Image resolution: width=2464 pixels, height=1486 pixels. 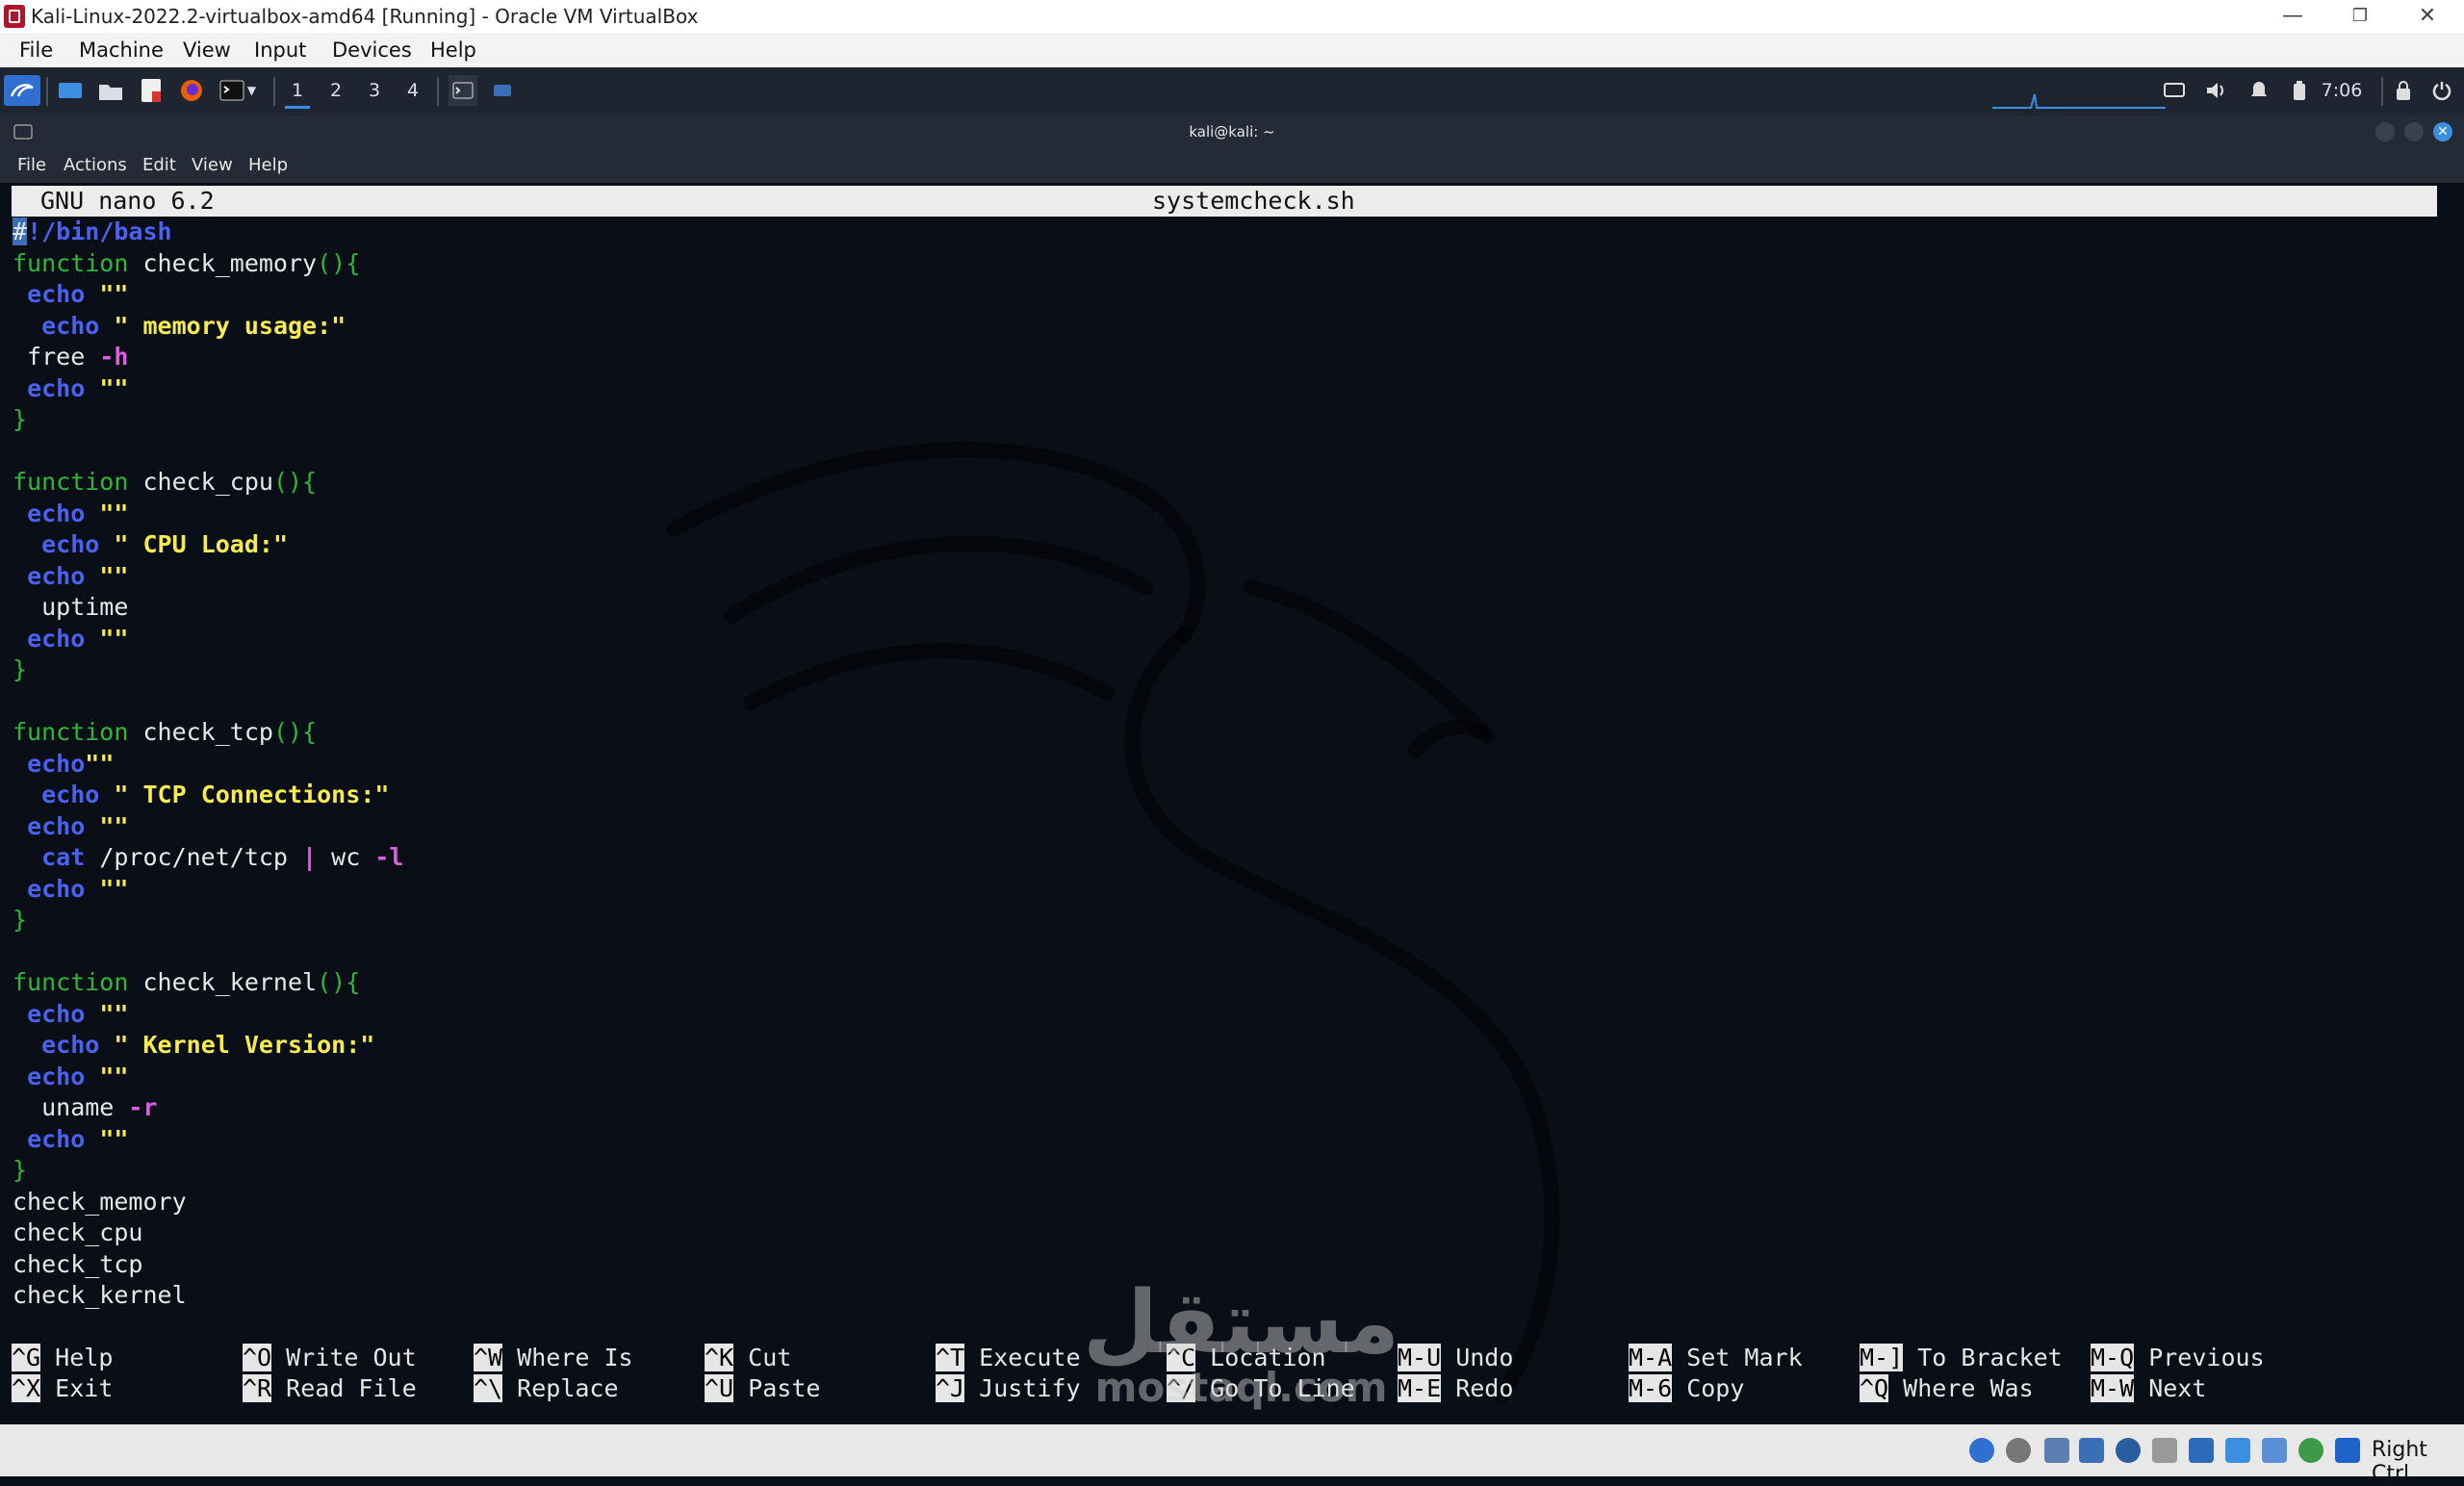 What do you see at coordinates (208, 483) in the screenshot?
I see `code-line: function check_cpu(){` at bounding box center [208, 483].